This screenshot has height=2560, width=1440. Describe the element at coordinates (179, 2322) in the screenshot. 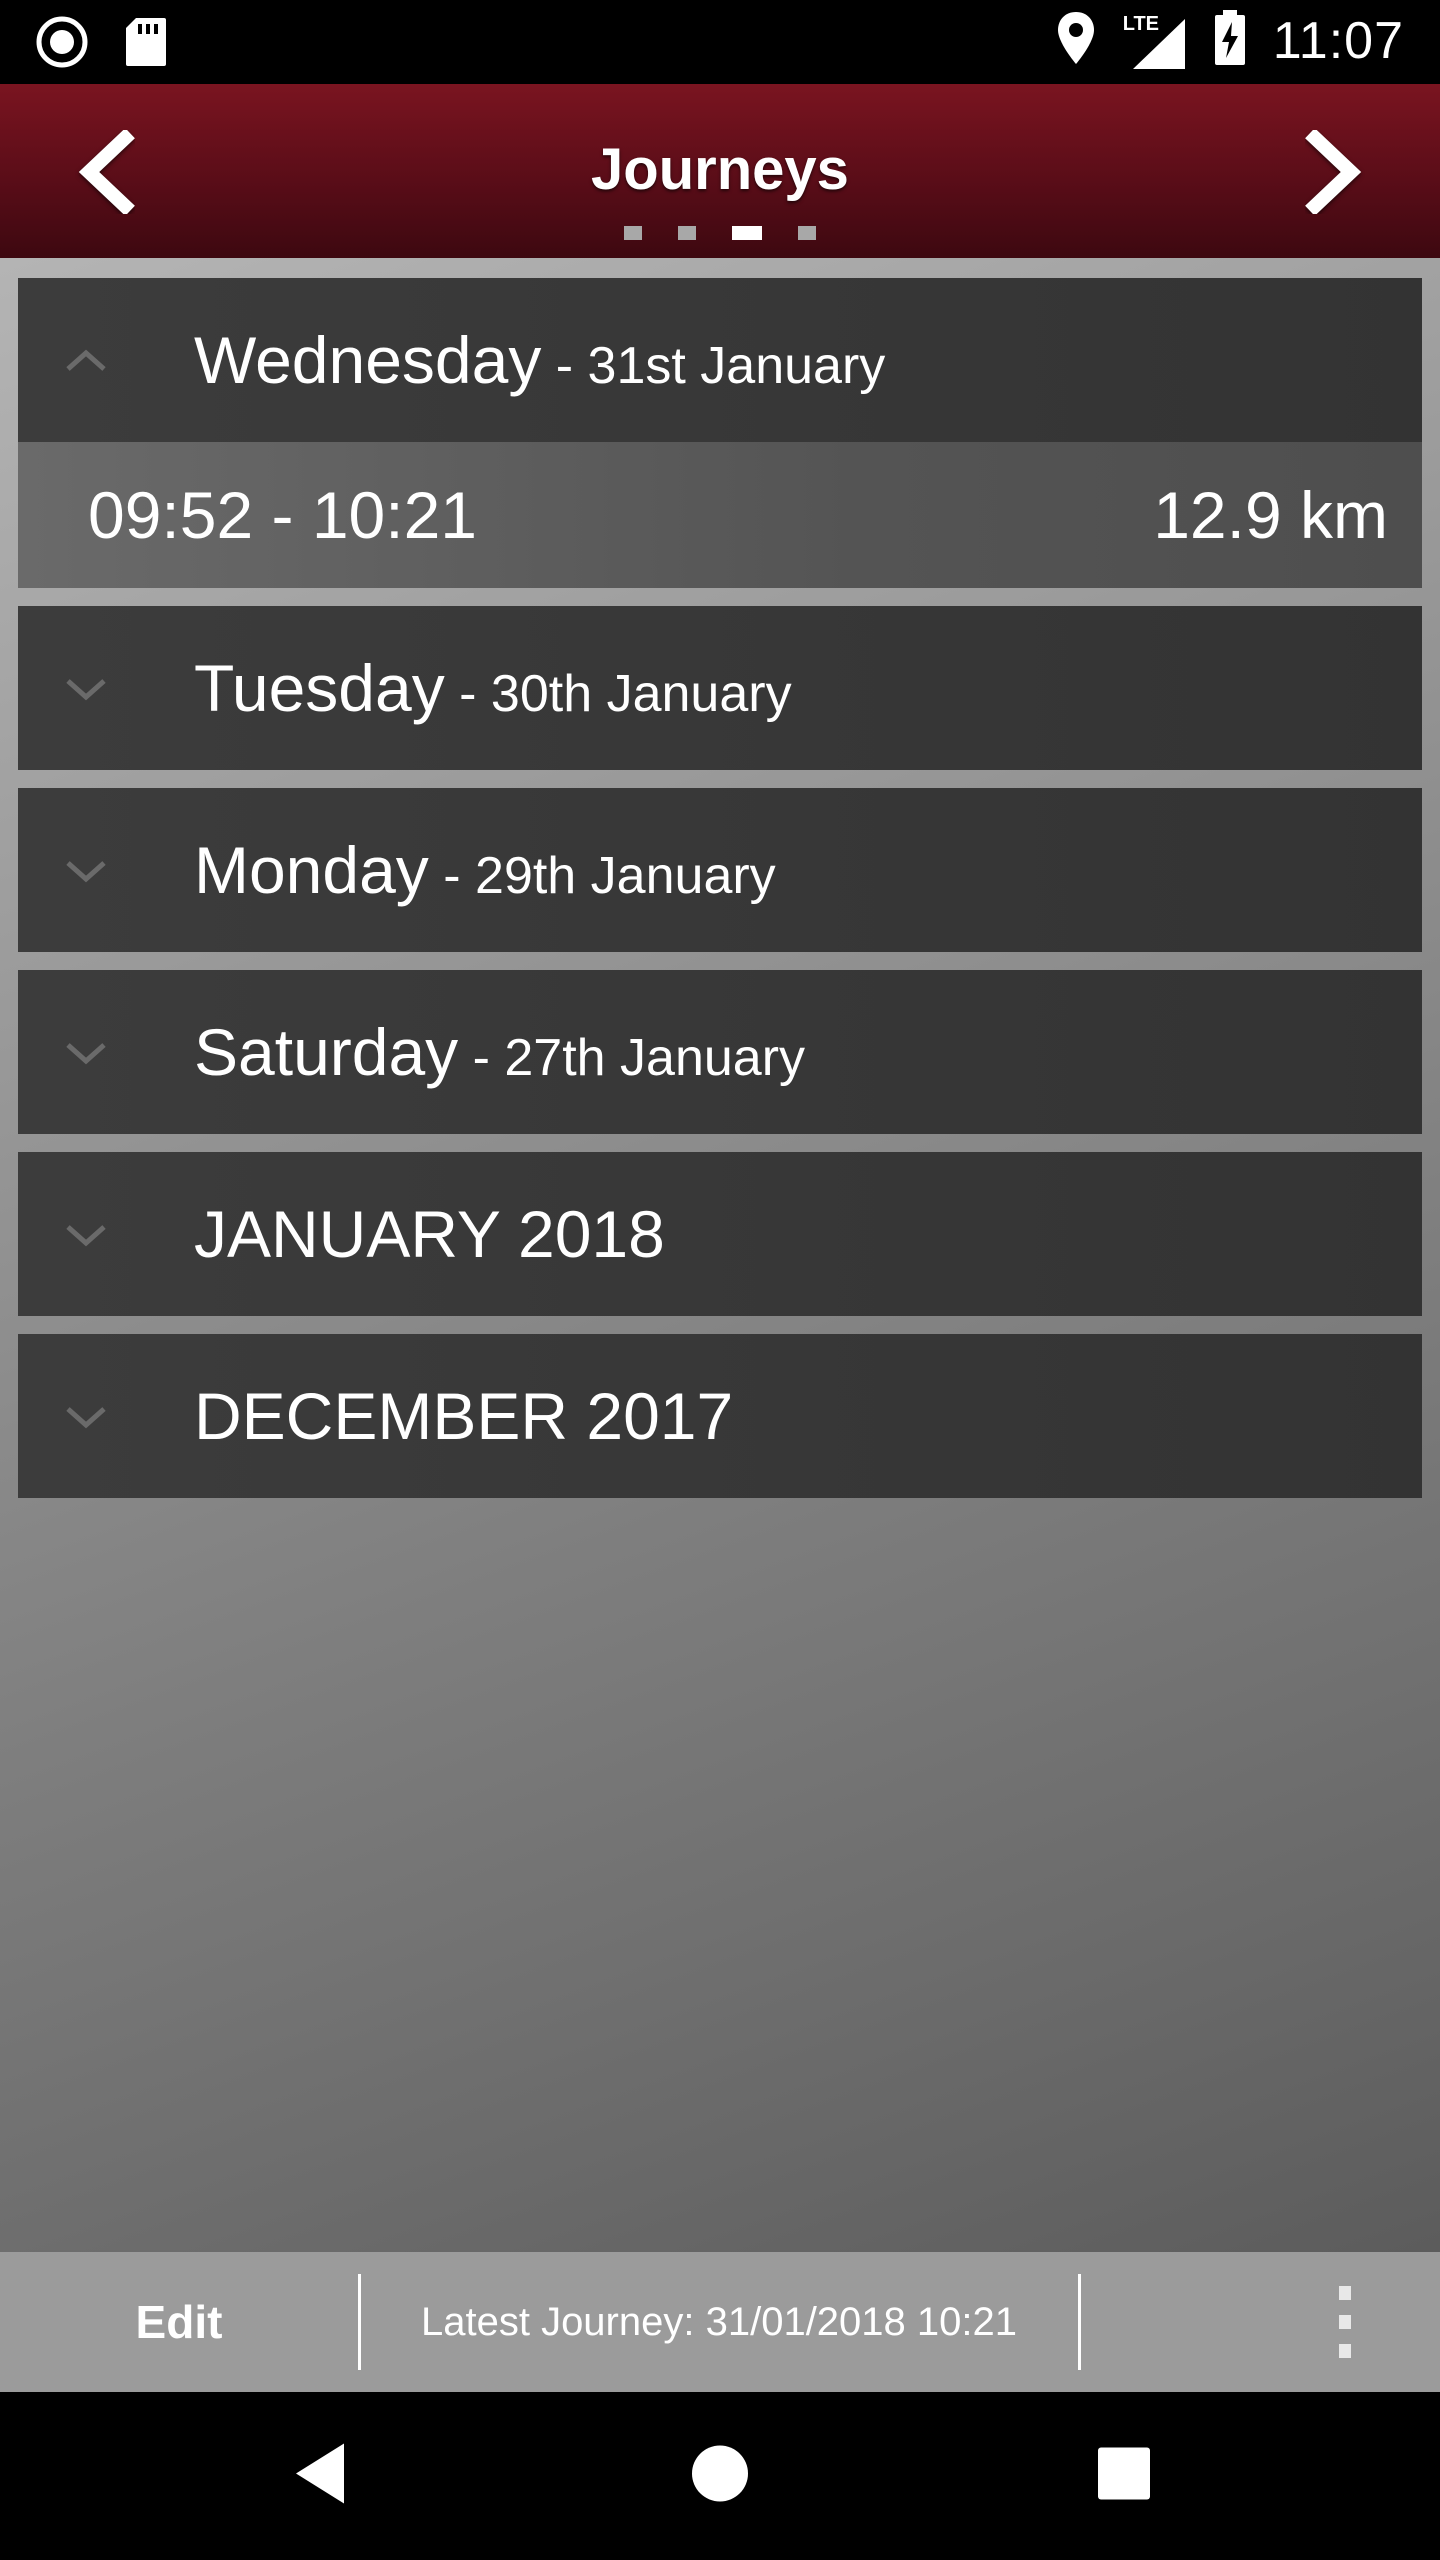

I see `edit-button: Edit` at that location.